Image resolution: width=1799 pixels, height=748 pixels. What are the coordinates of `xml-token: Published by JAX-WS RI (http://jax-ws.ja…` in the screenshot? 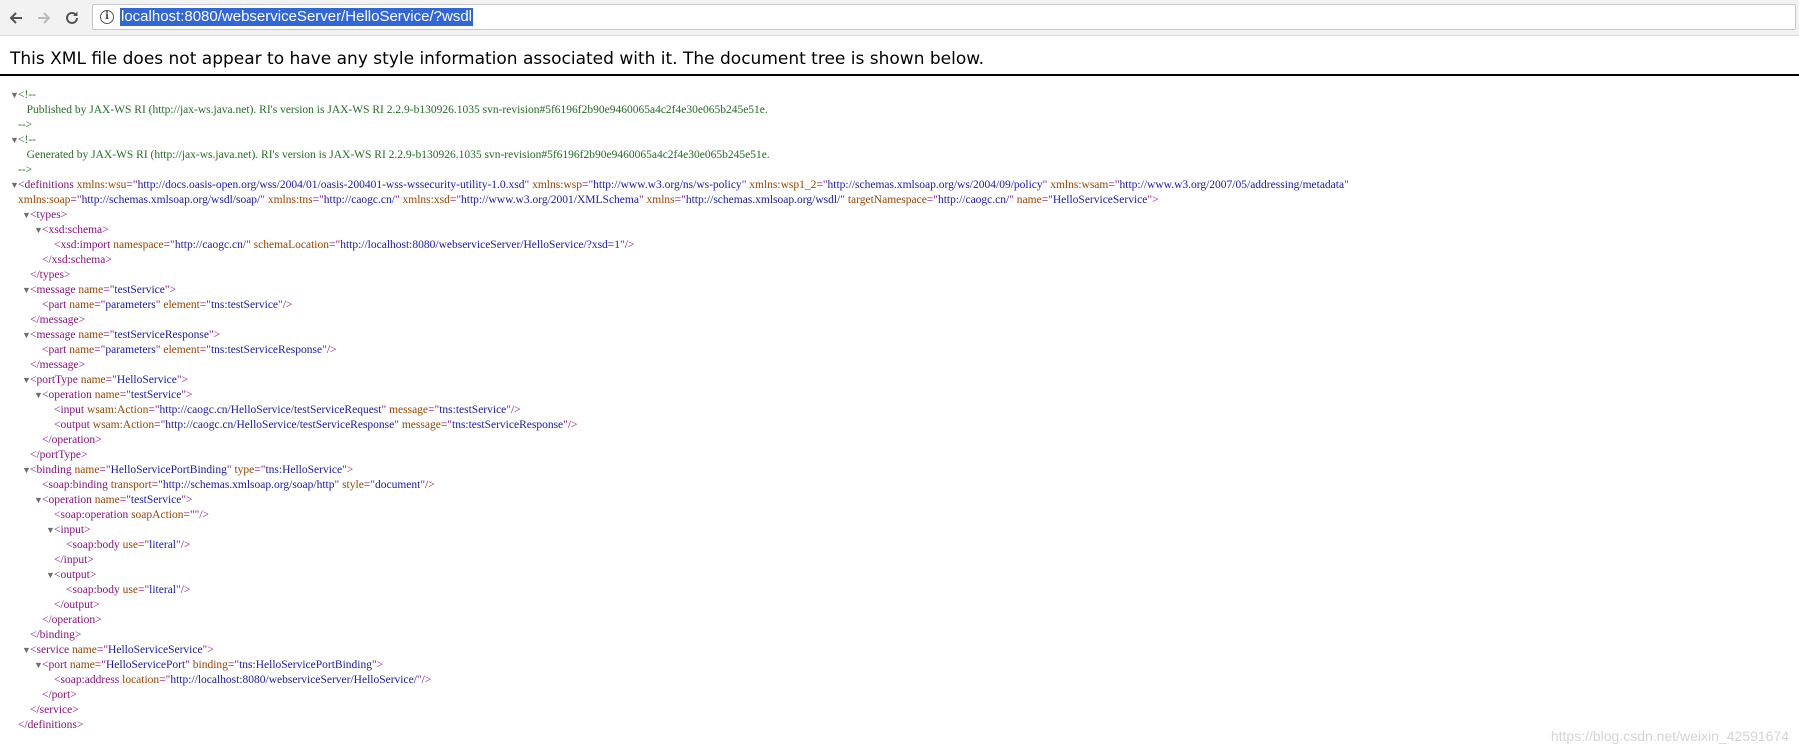 It's located at (393, 110).